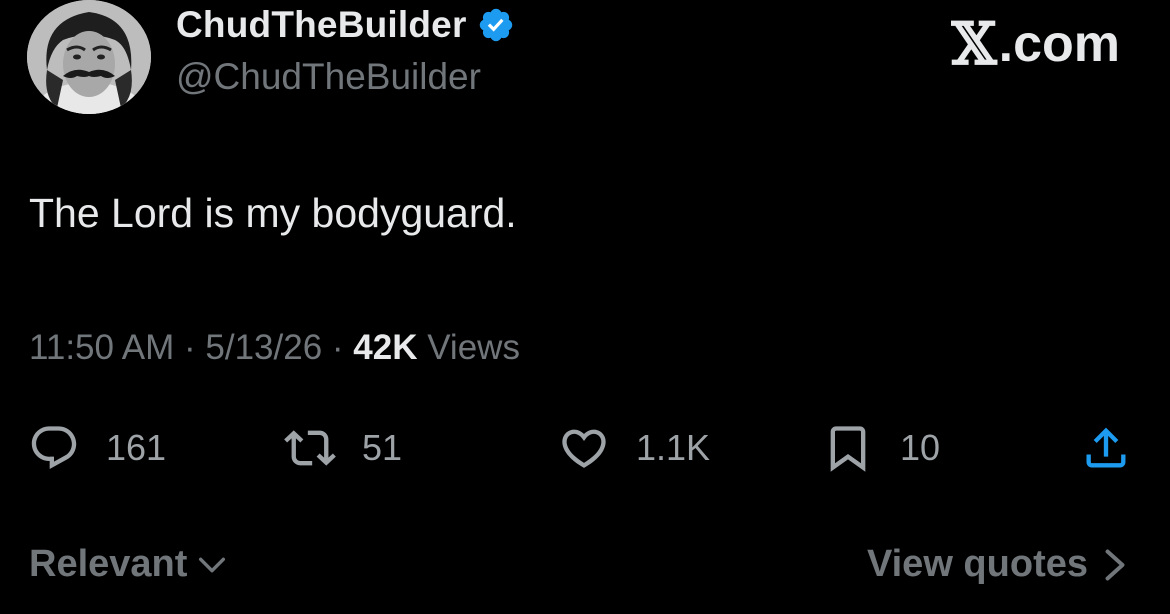  Describe the element at coordinates (328, 77) in the screenshot. I see `author-handle: @ChudTheBuilder` at that location.